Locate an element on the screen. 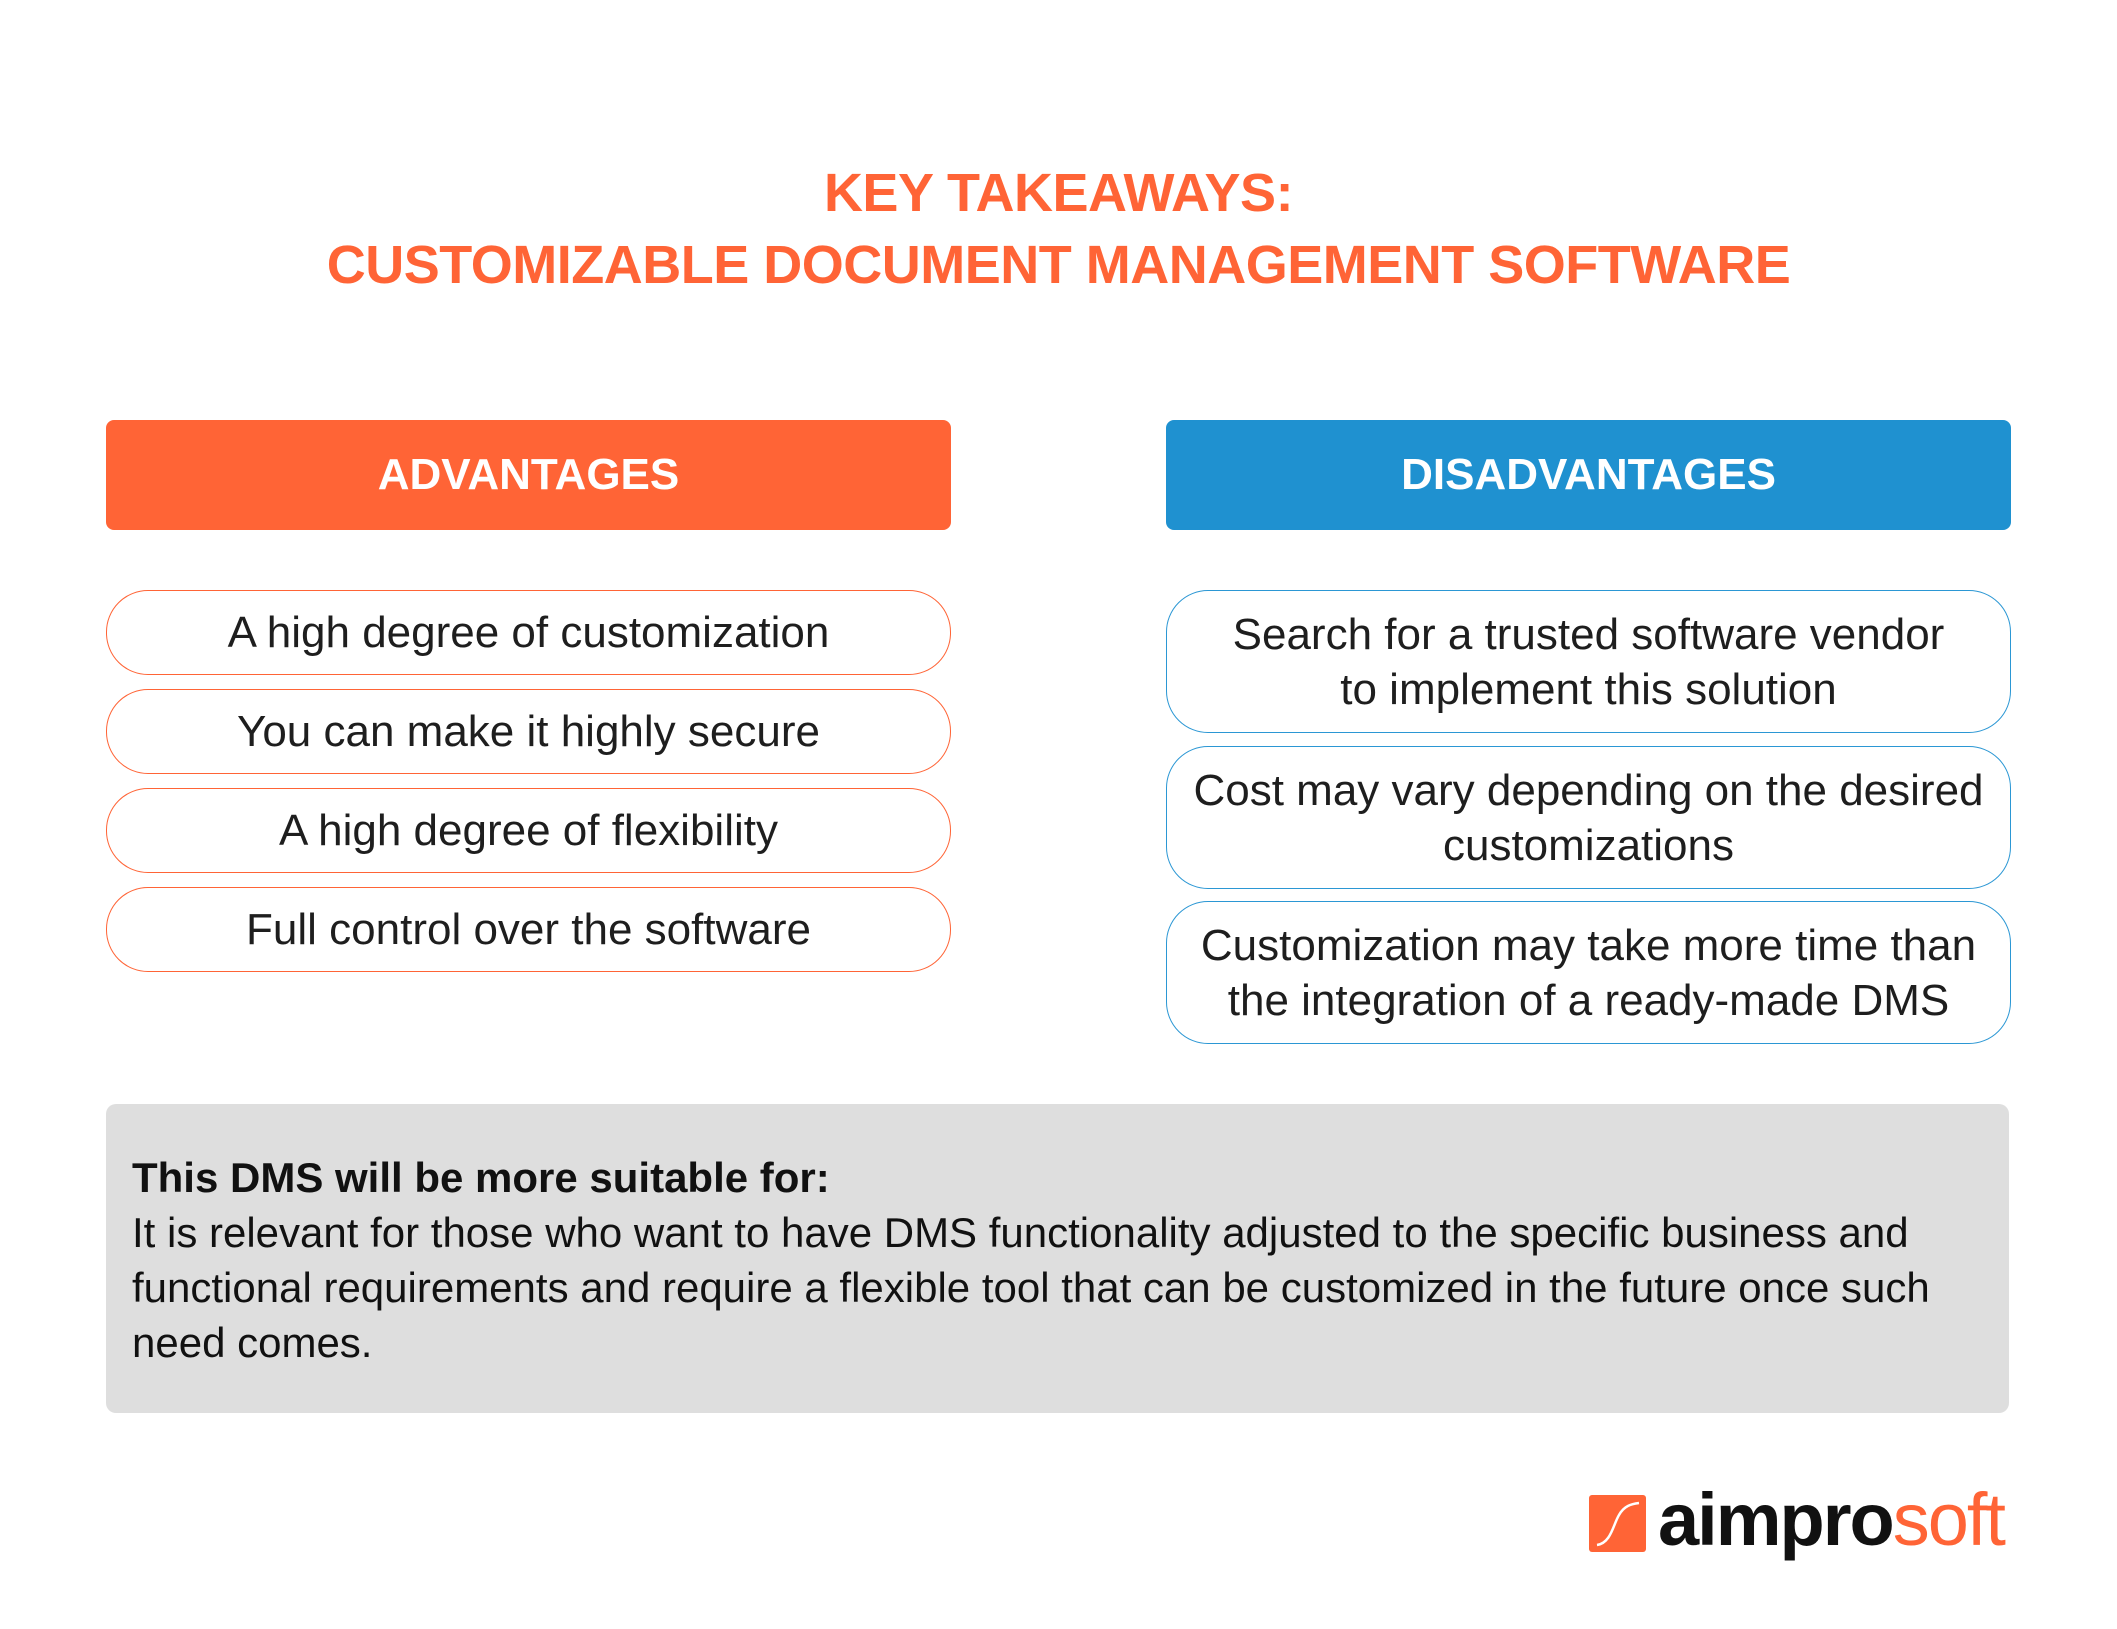 This screenshot has height=1629, width=2117. logo-mark-icon is located at coordinates (1617, 1523).